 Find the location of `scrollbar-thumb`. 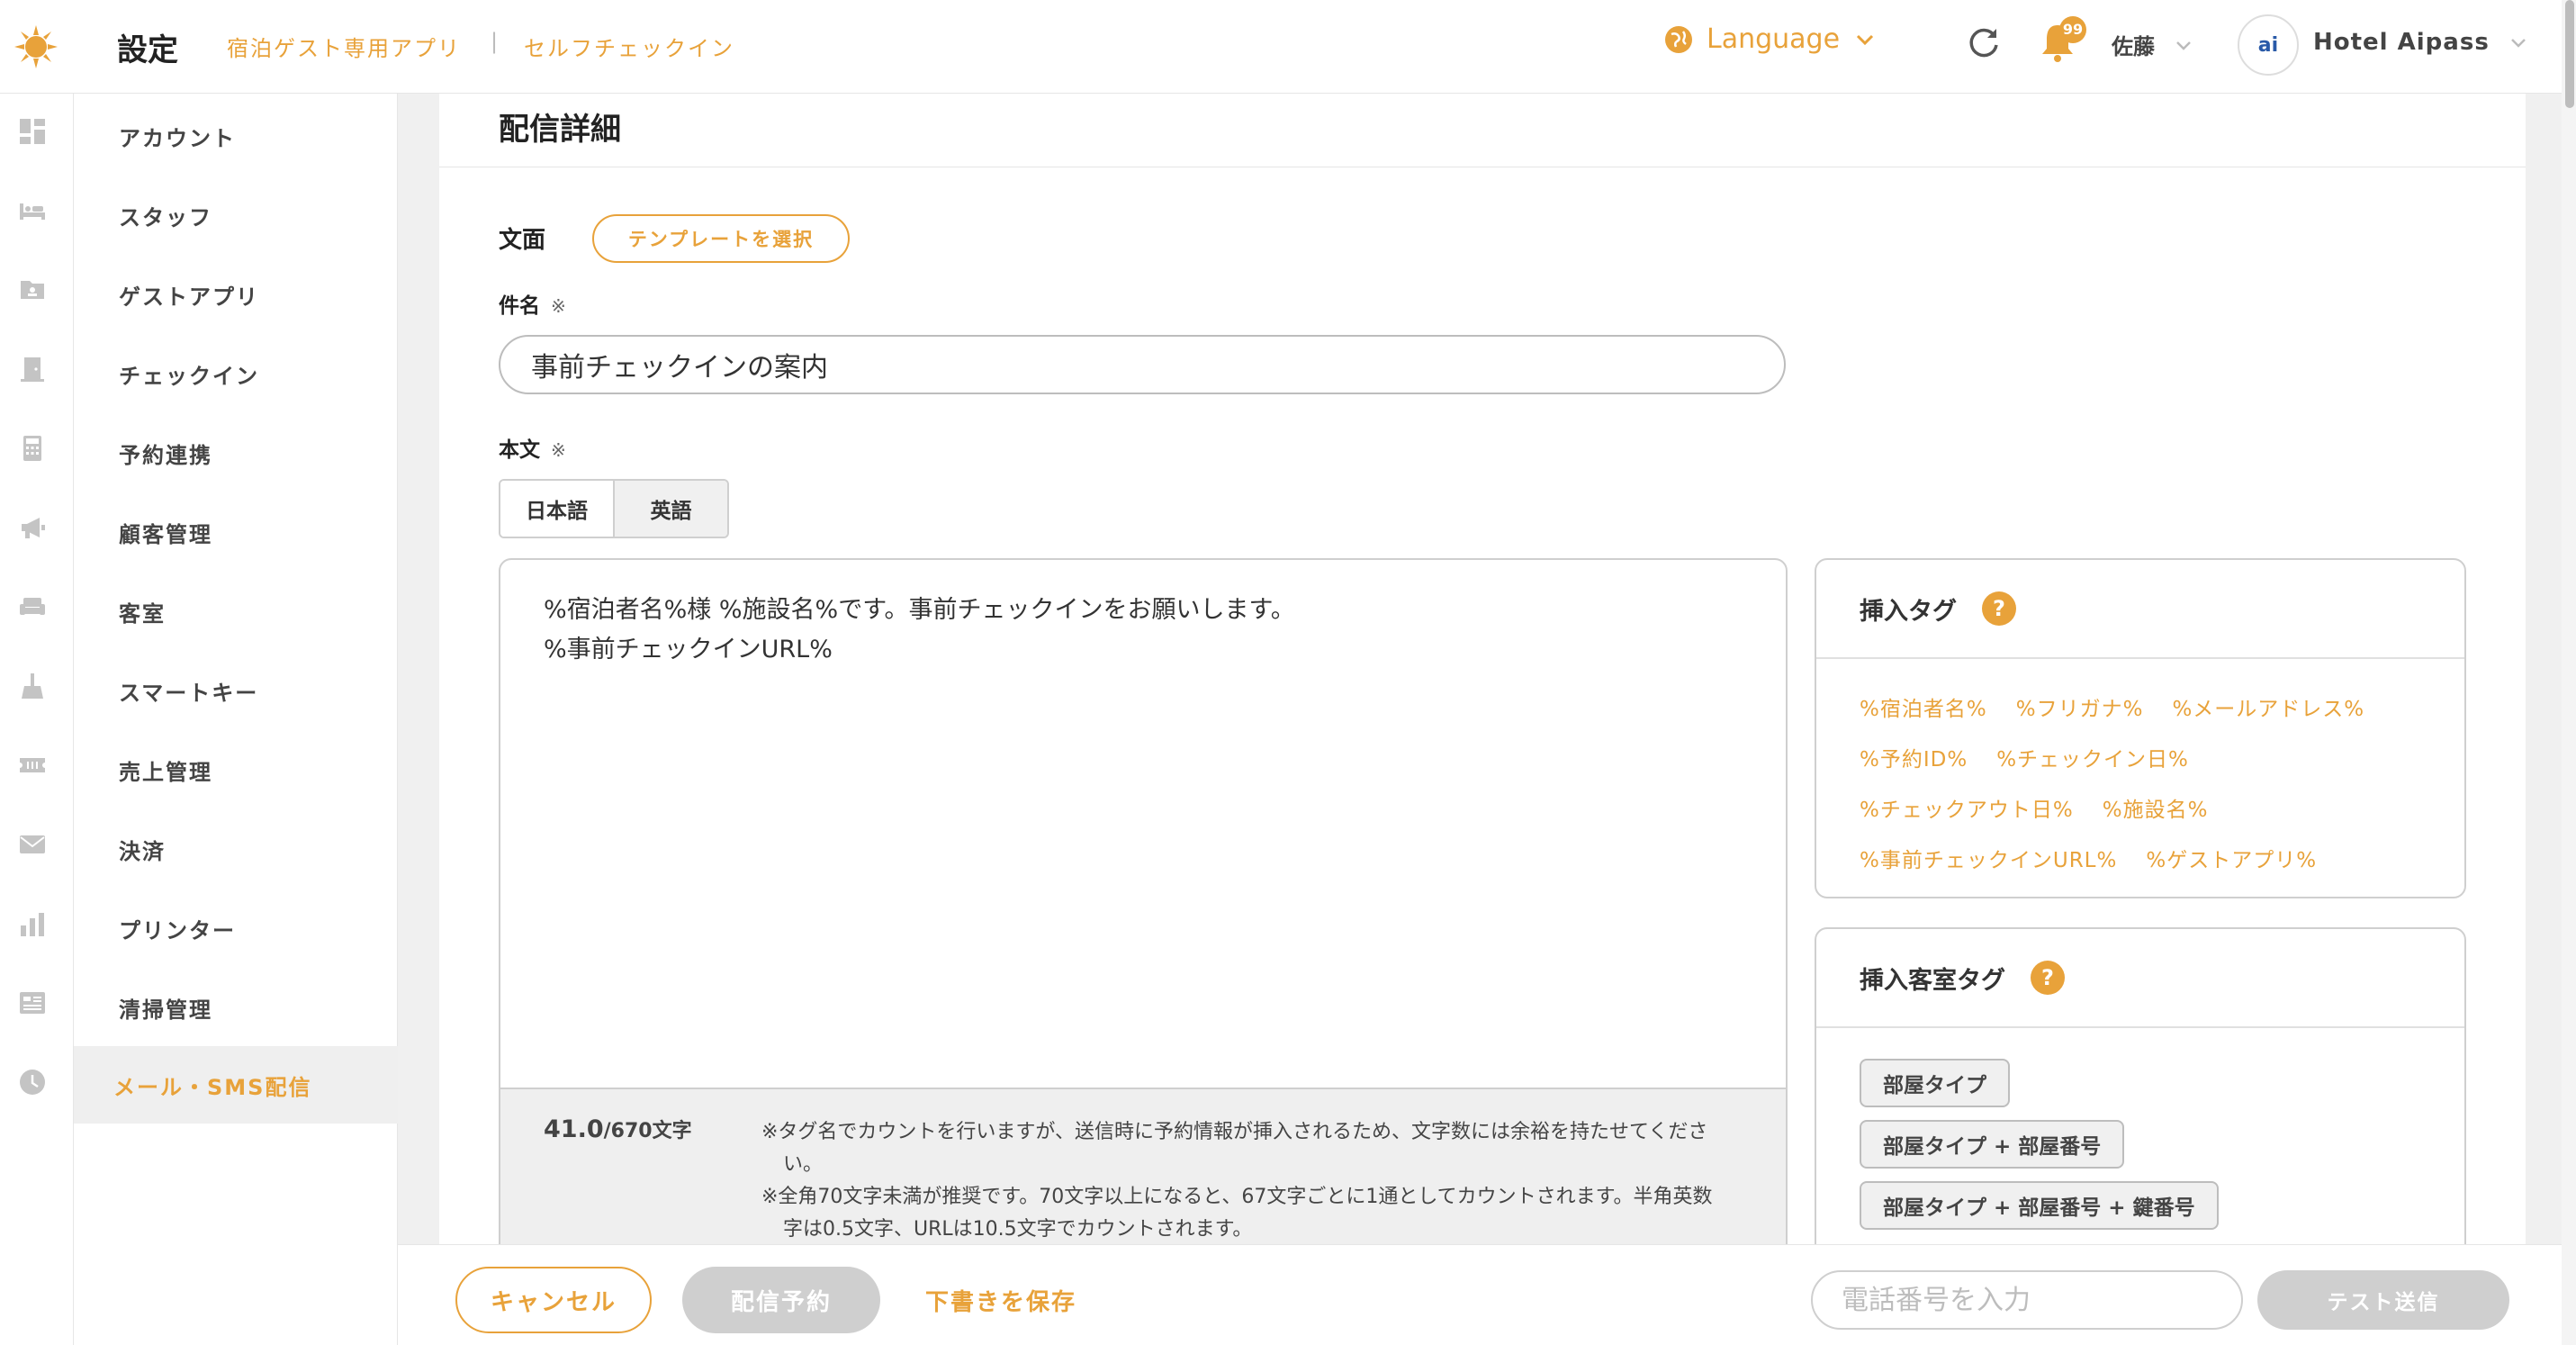

scrollbar-thumb is located at coordinates (2569, 54).